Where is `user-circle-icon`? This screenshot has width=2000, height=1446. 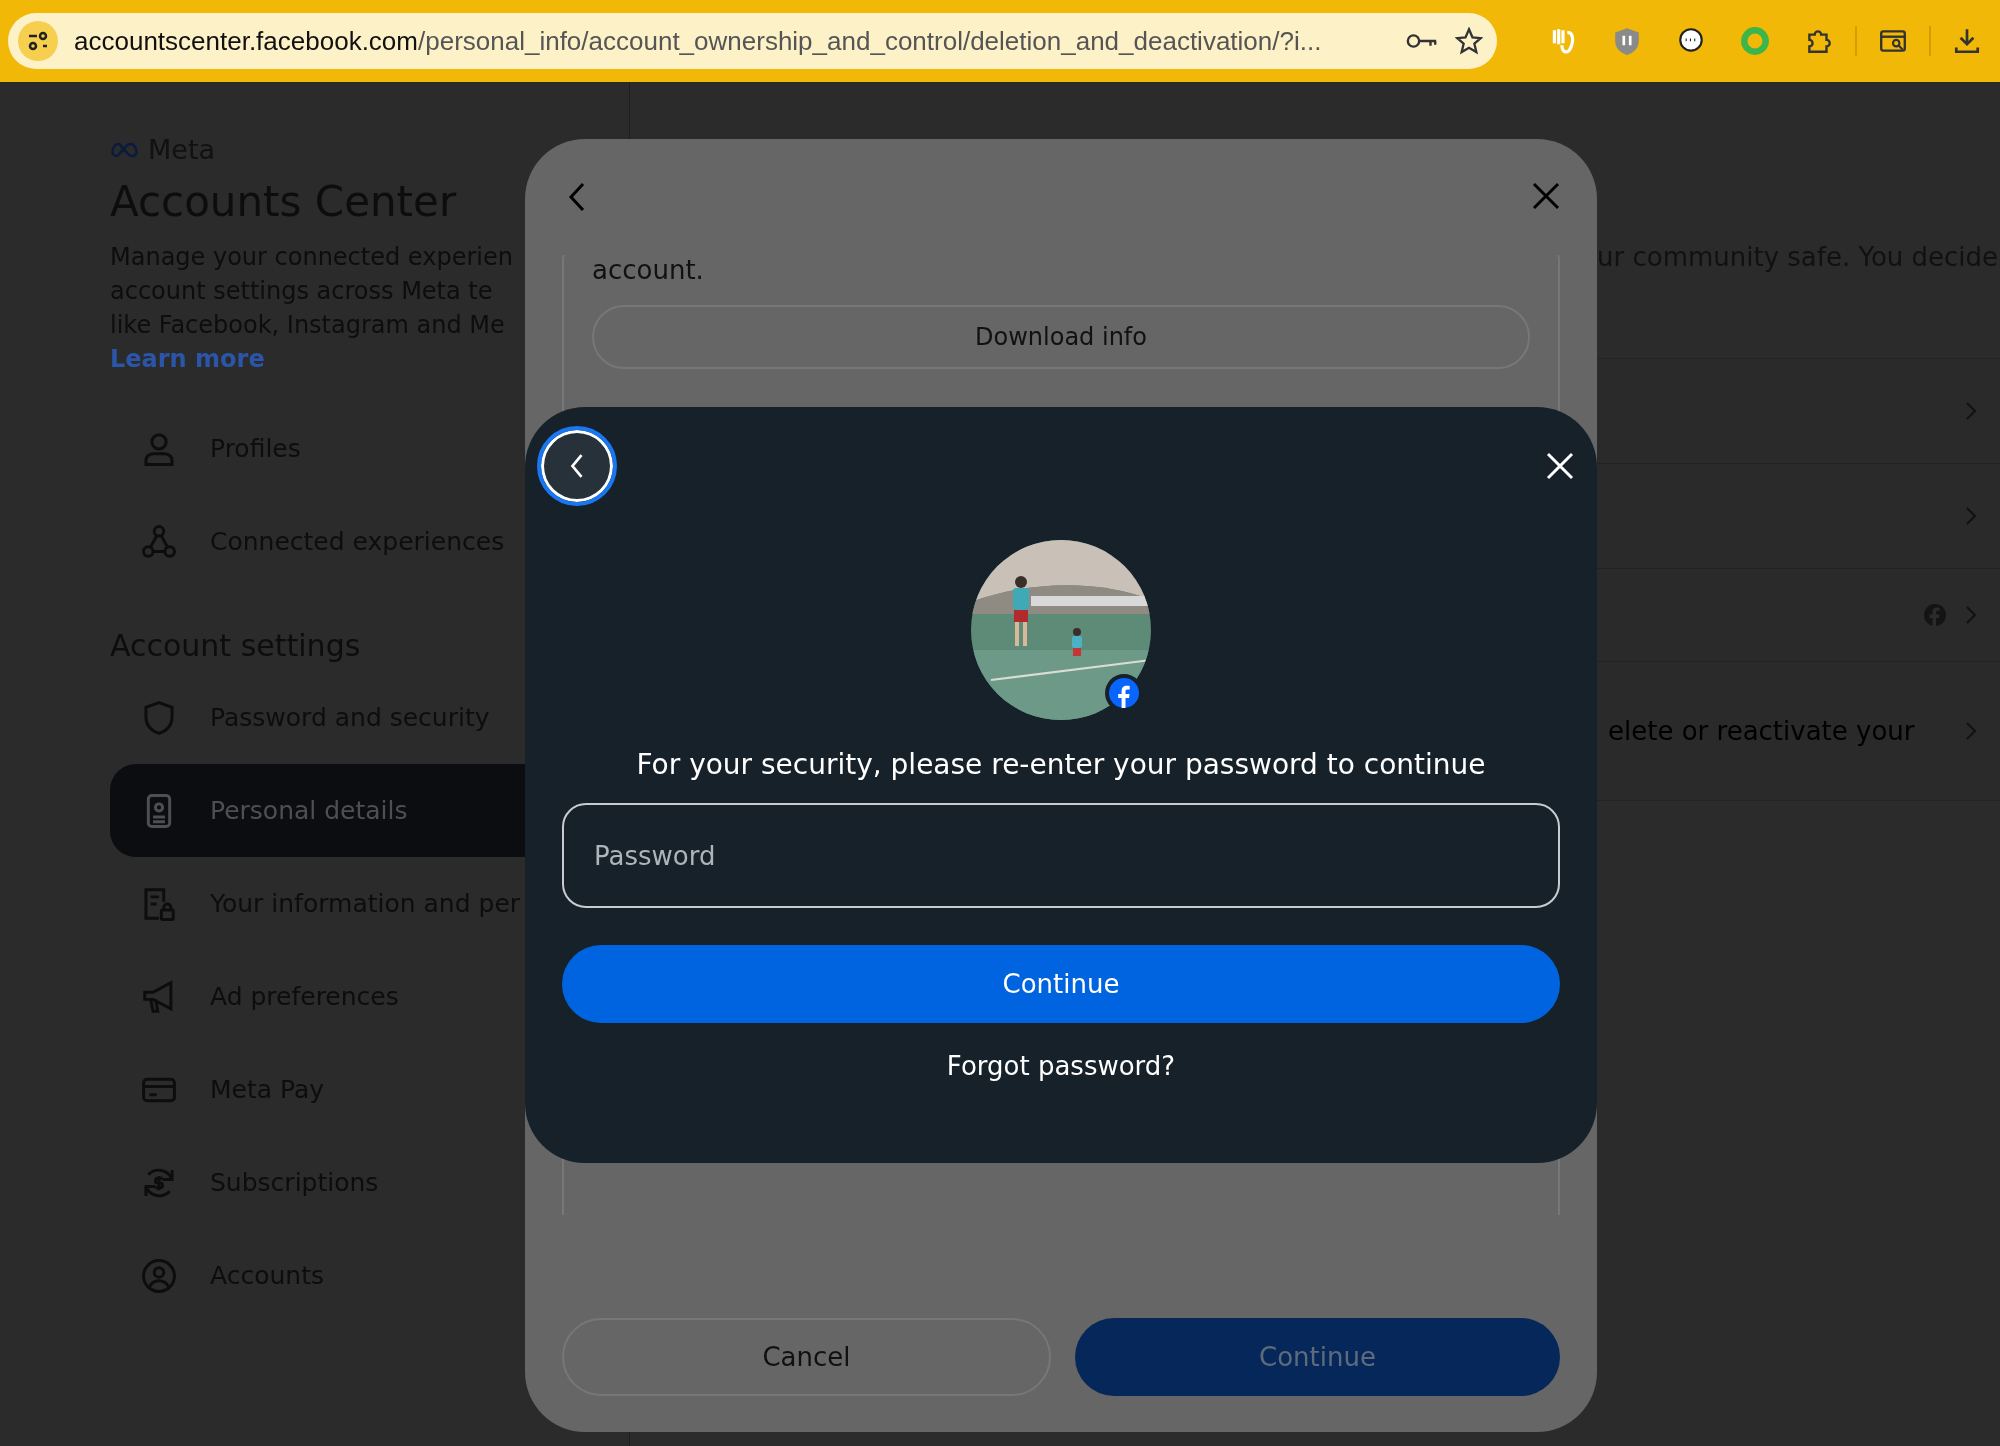 user-circle-icon is located at coordinates (159, 1275).